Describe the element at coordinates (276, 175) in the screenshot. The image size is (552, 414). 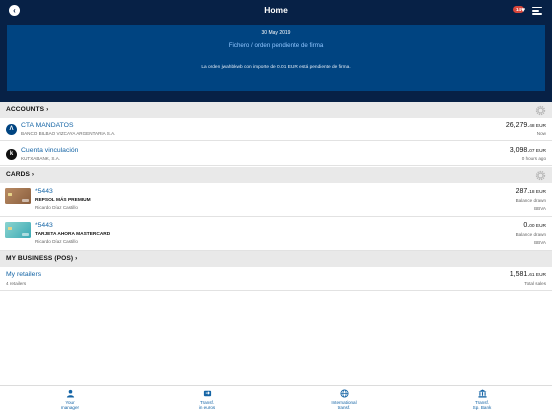
I see `cards-section-header: CARDS ›` at that location.